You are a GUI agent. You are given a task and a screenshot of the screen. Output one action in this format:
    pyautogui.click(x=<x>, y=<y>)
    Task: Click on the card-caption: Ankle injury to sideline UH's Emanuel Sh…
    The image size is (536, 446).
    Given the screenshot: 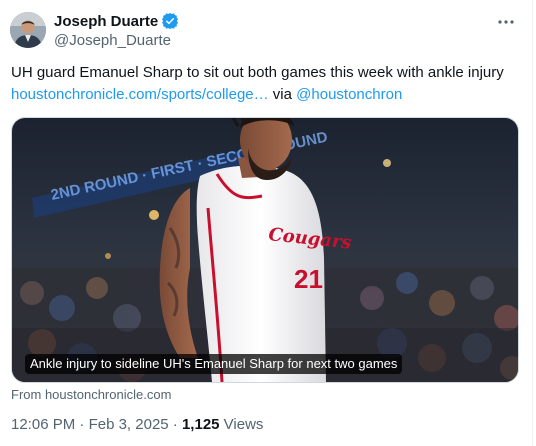 What is the action you would take?
    pyautogui.click(x=214, y=364)
    